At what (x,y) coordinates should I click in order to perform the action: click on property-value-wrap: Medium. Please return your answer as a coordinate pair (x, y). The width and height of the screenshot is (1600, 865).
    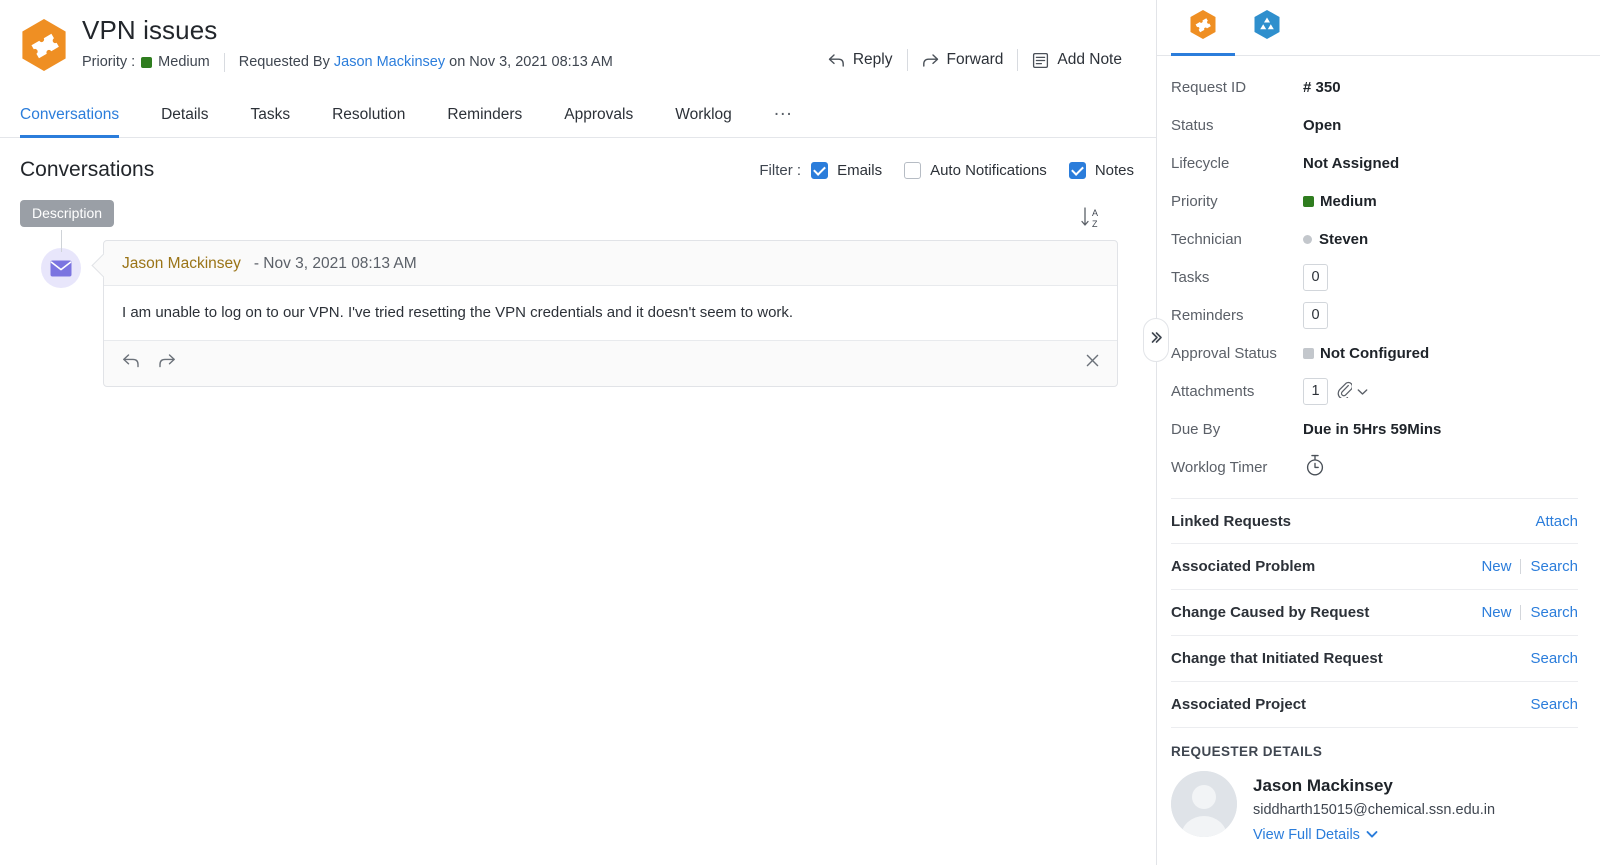
    Looking at the image, I should click on (1340, 201).